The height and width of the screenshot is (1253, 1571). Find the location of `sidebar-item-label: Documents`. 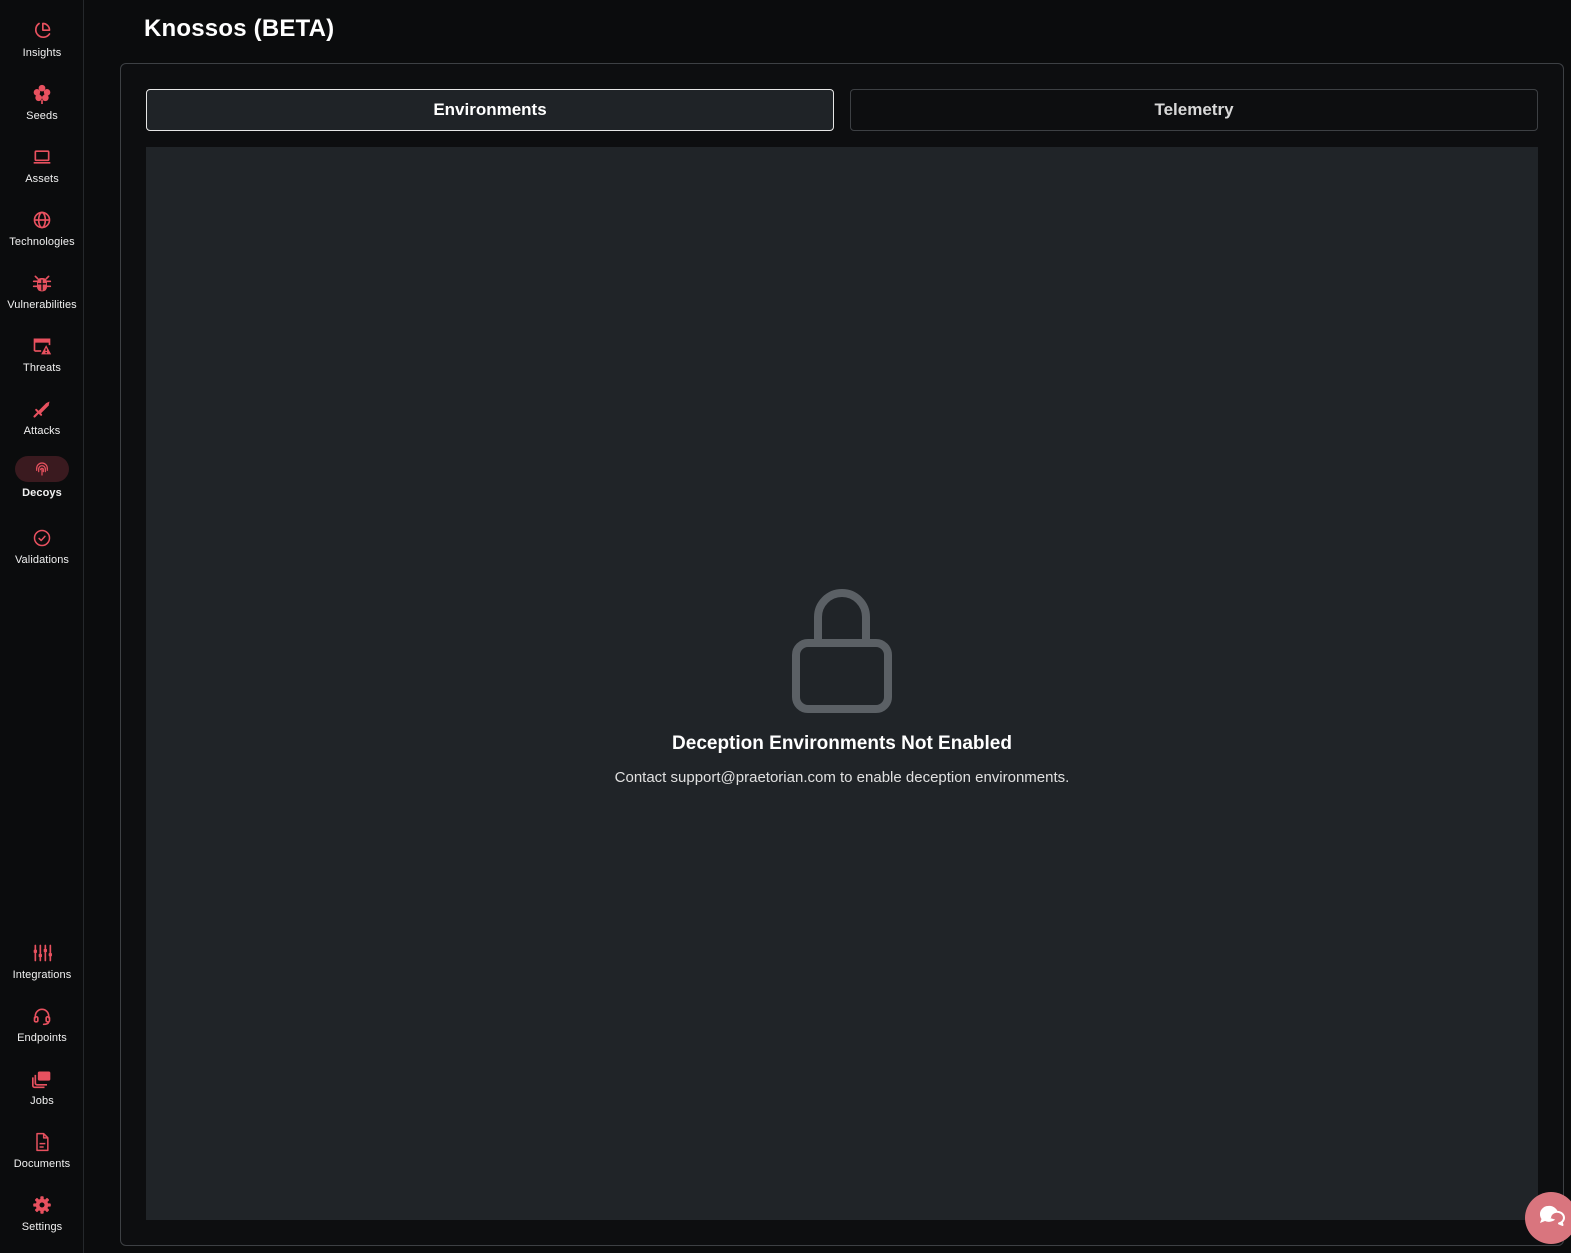

sidebar-item-label: Documents is located at coordinates (42, 1164).